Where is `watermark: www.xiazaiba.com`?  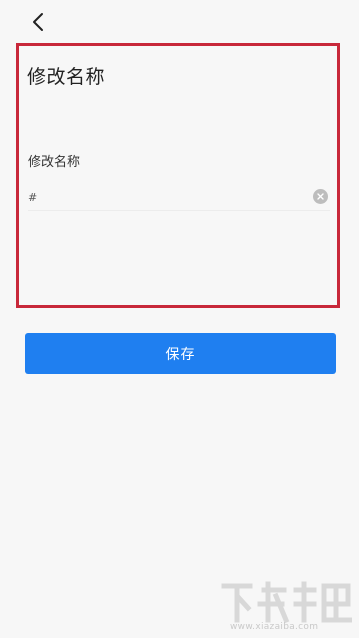 watermark: www.xiazaiba.com is located at coordinates (284, 606).